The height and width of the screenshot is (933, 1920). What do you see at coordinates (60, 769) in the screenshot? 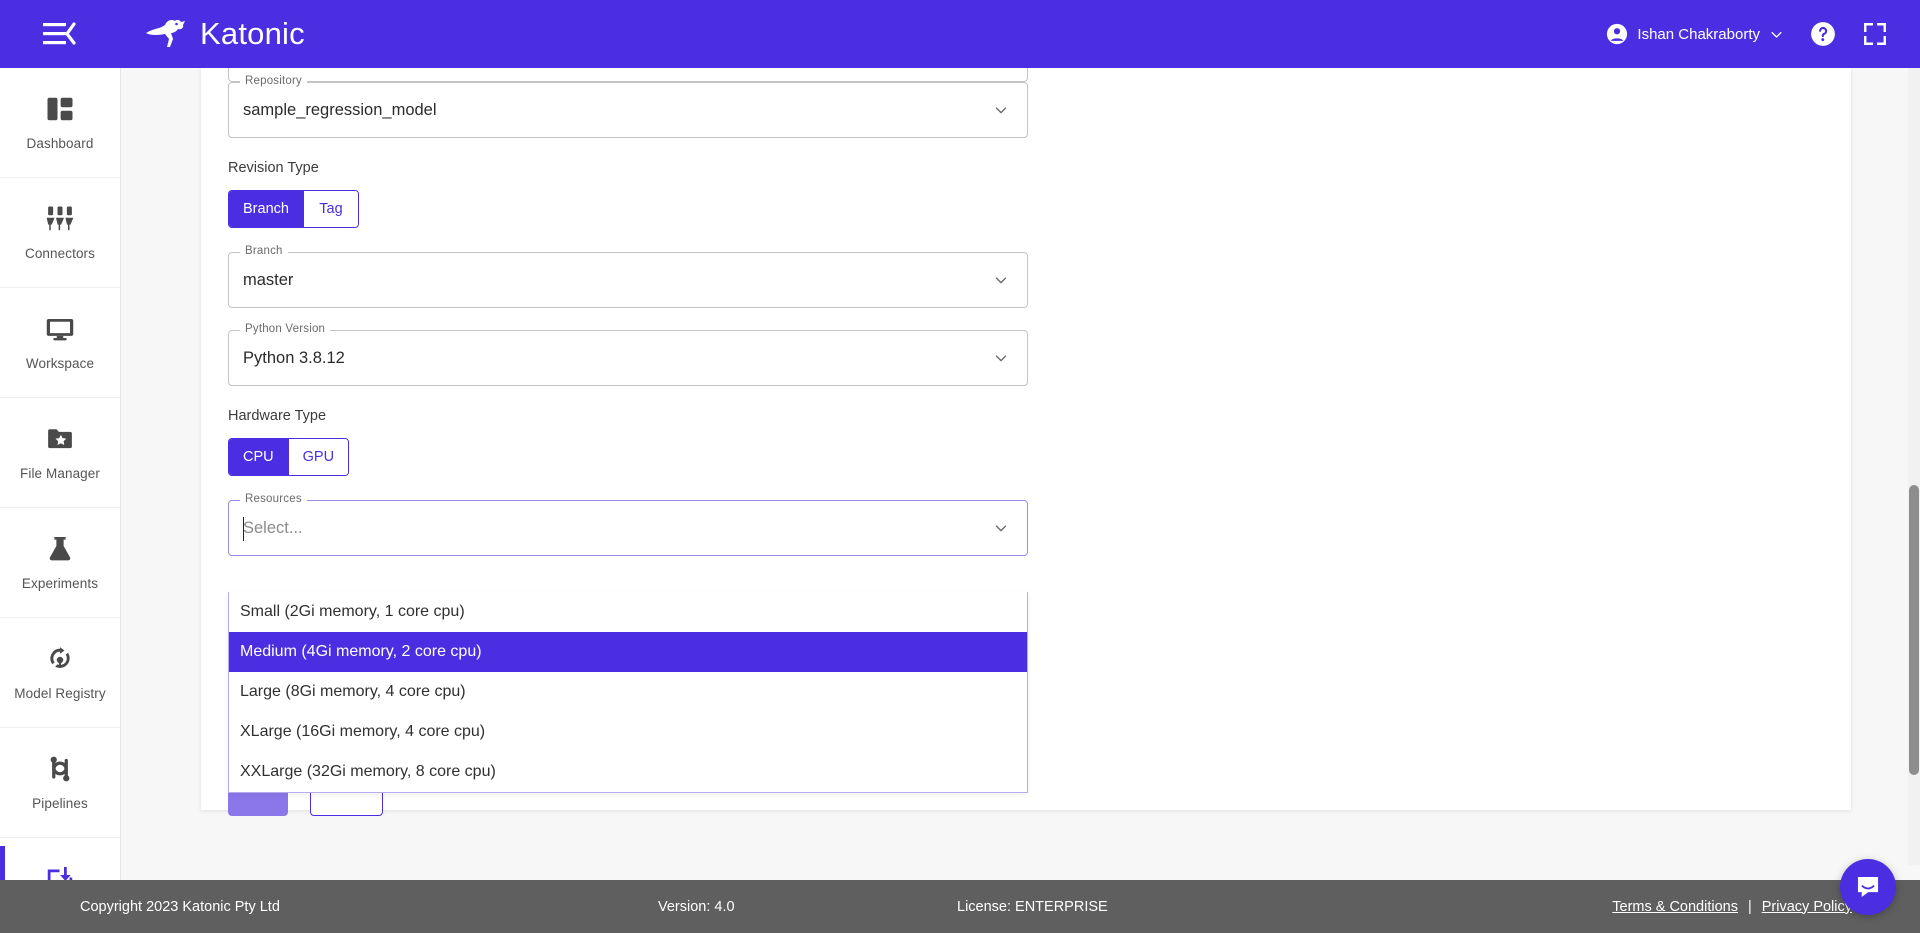
I see `pipelines-icon` at bounding box center [60, 769].